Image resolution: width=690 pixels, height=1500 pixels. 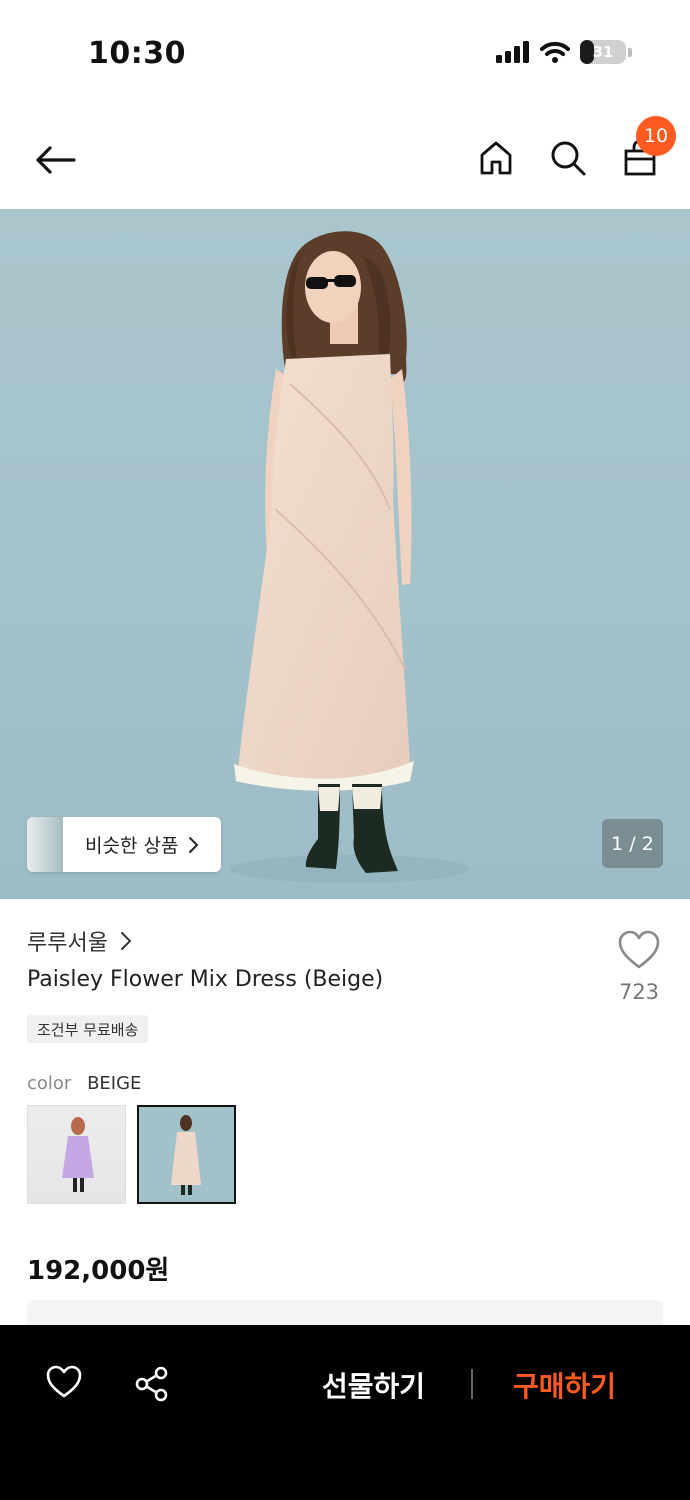 What do you see at coordinates (656, 136) in the screenshot?
I see `cart-count-badge: 10` at bounding box center [656, 136].